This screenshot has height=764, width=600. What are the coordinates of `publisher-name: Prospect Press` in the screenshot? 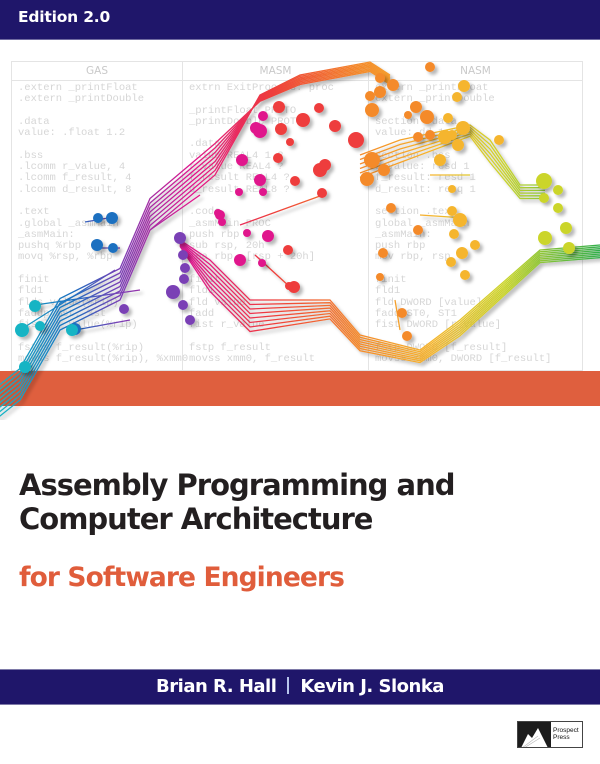 It's located at (565, 734).